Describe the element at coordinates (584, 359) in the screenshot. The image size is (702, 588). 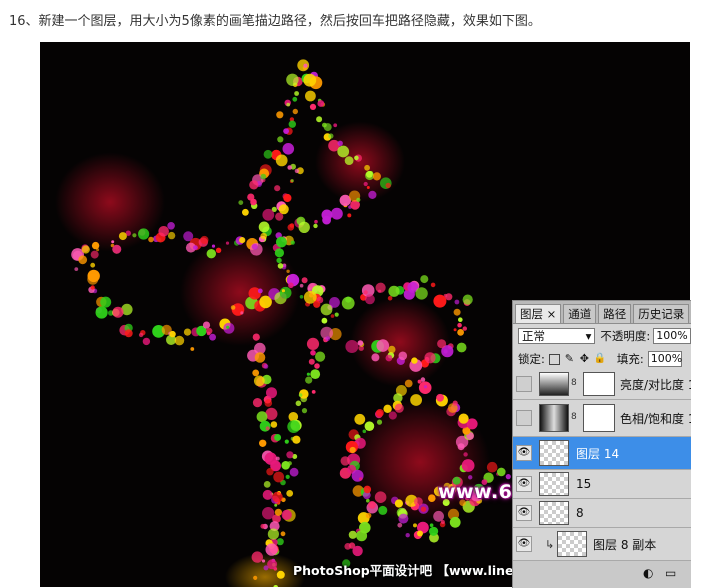
I see `lock-move-icon: ✥` at that location.